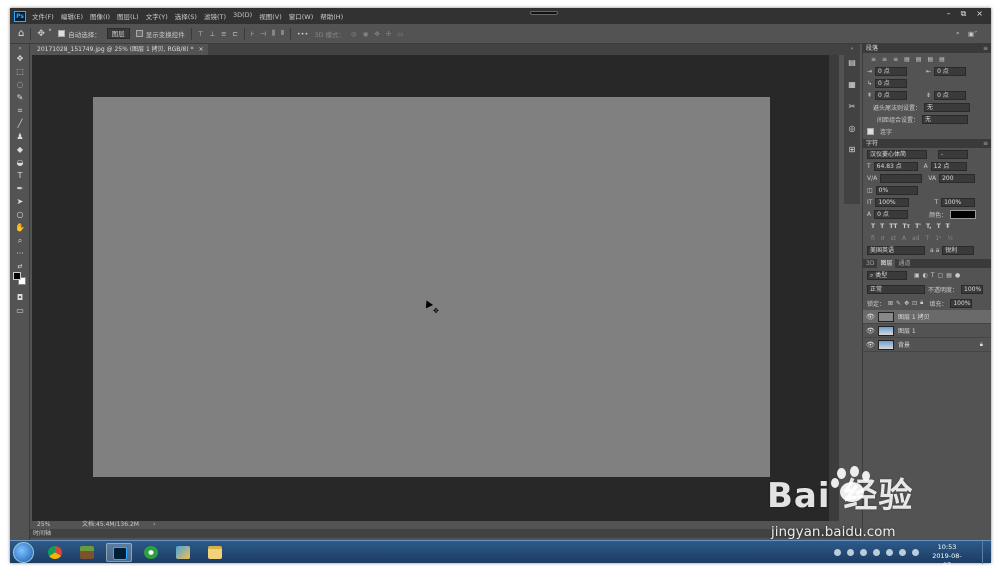 This screenshot has height=571, width=1000. I want to click on vertical-scale-field: 100%, so click(892, 202).